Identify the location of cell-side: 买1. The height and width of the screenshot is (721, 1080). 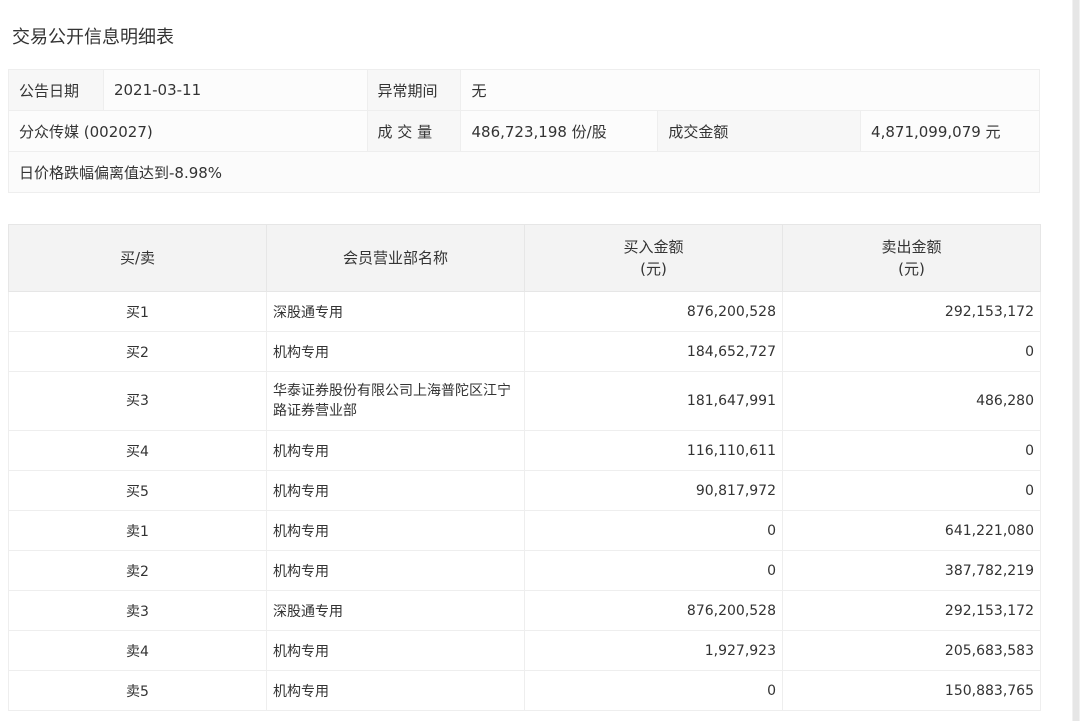
(137, 311).